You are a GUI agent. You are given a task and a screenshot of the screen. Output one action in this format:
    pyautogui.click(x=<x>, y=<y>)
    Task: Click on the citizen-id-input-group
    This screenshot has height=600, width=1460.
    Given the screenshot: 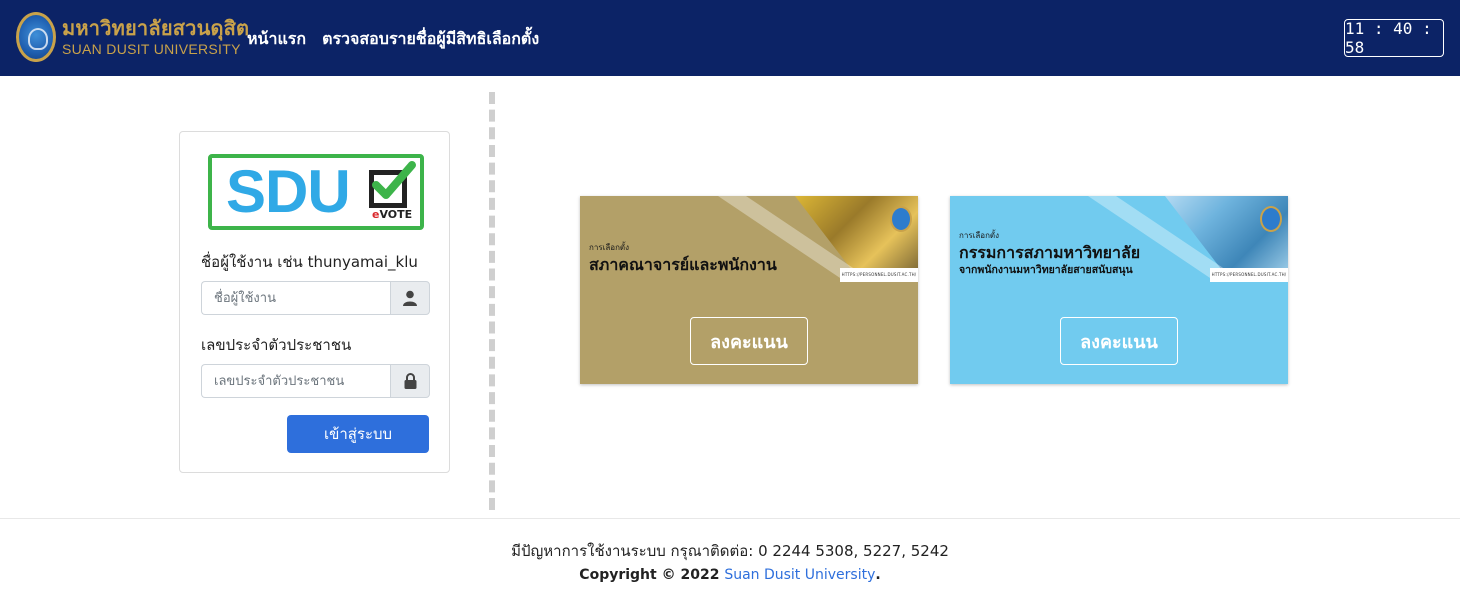 What is the action you would take?
    pyautogui.click(x=315, y=381)
    